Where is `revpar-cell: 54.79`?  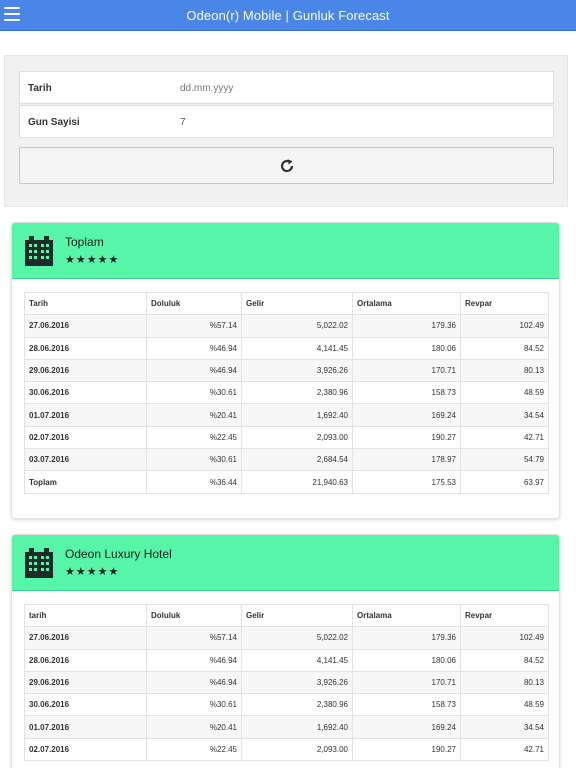 revpar-cell: 54.79 is located at coordinates (504, 460).